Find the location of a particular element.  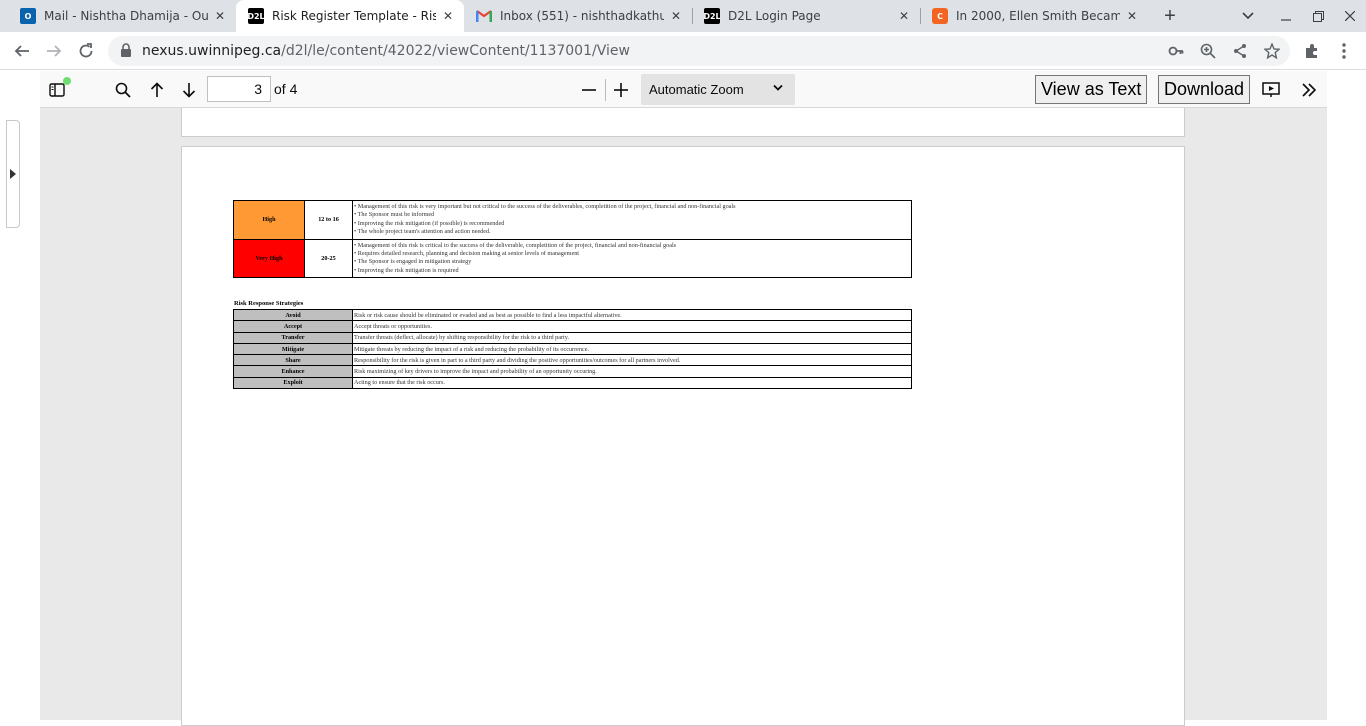

reload-button is located at coordinates (86, 51).